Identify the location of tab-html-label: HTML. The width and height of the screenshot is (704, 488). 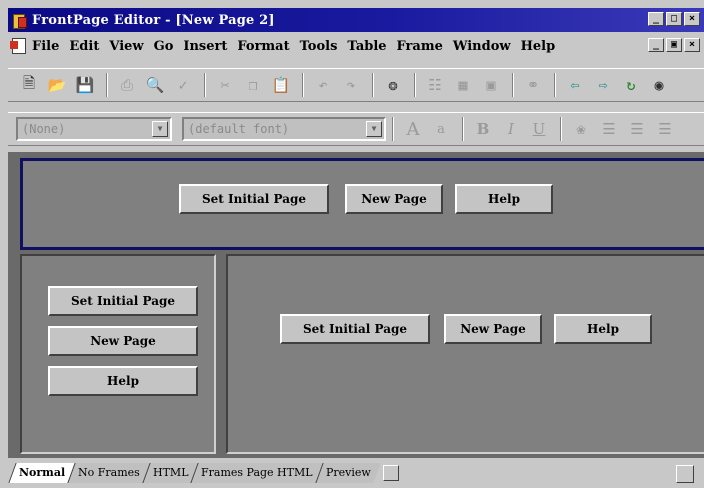
(170, 472).